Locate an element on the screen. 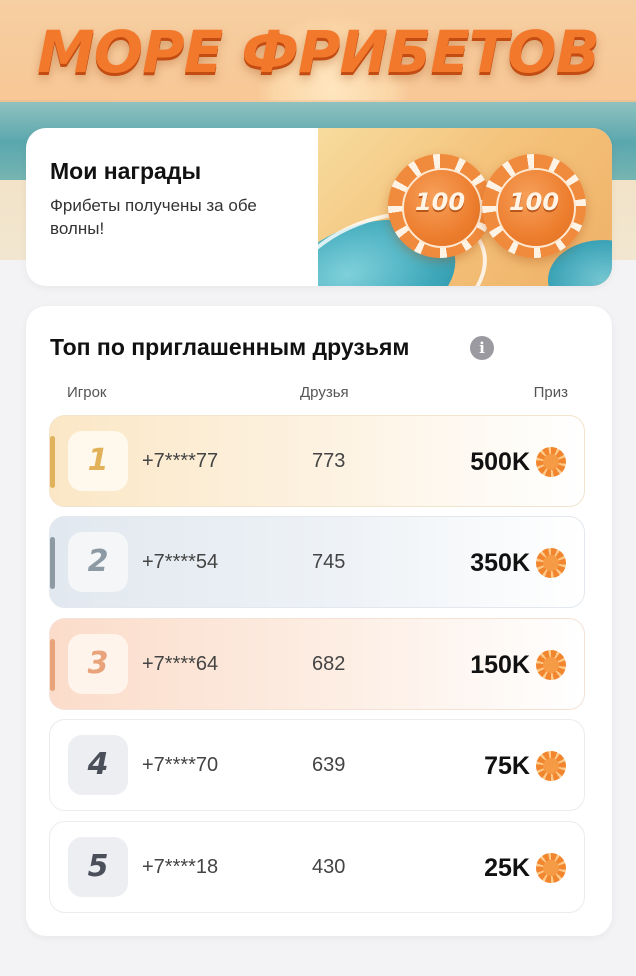 Image resolution: width=636 pixels, height=976 pixels. prize-amount: 500K is located at coordinates (500, 462).